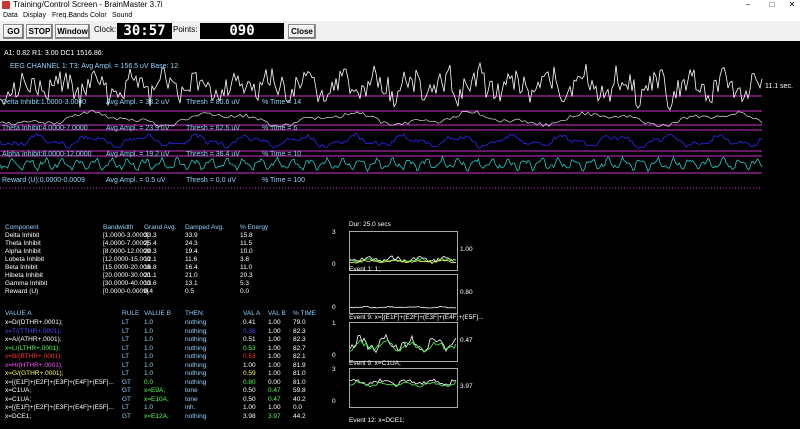  Describe the element at coordinates (191, 259) in the screenshot. I see `components-cell: 11.6` at that location.